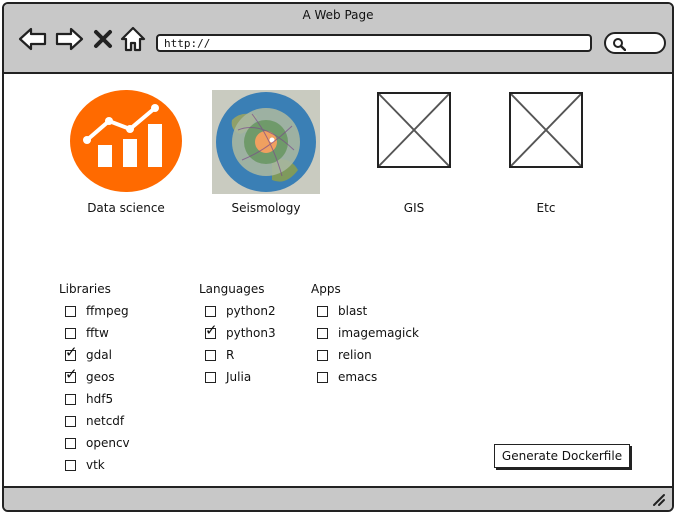 The height and width of the screenshot is (517, 678). What do you see at coordinates (266, 144) in the screenshot?
I see `earth-globe-image` at bounding box center [266, 144].